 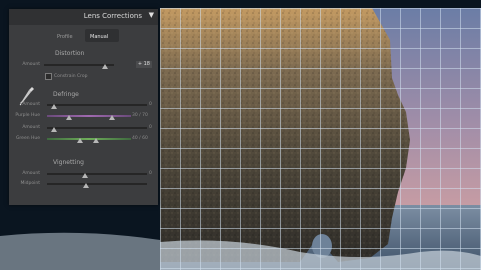 What do you see at coordinates (65, 37) in the screenshot?
I see `tab-profile: Profile` at bounding box center [65, 37].